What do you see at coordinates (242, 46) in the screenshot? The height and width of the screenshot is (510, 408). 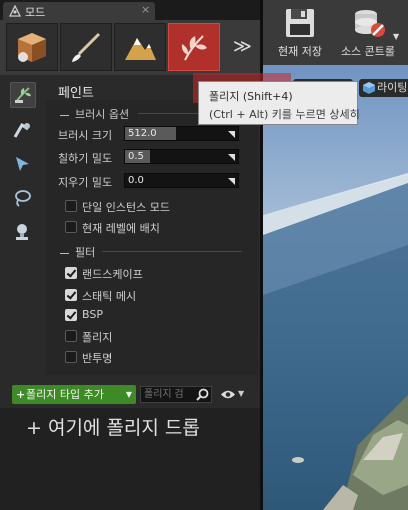 I see `more-modes-button: ≫` at bounding box center [242, 46].